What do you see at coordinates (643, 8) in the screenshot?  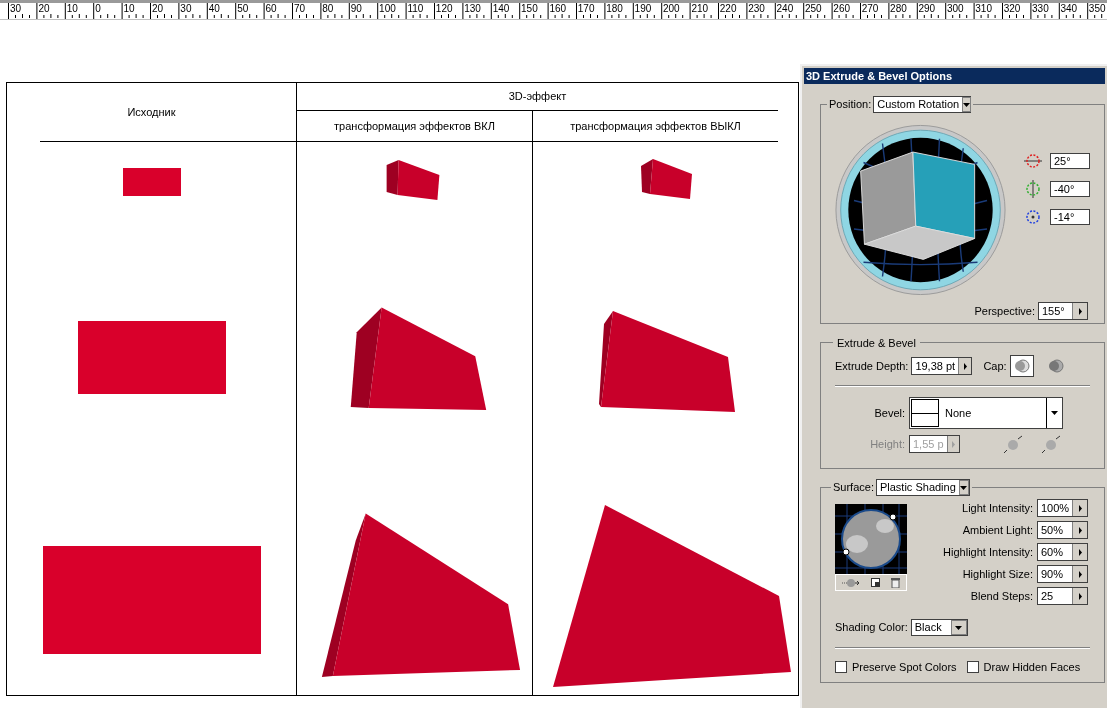 I see `ruler-label: 190` at bounding box center [643, 8].